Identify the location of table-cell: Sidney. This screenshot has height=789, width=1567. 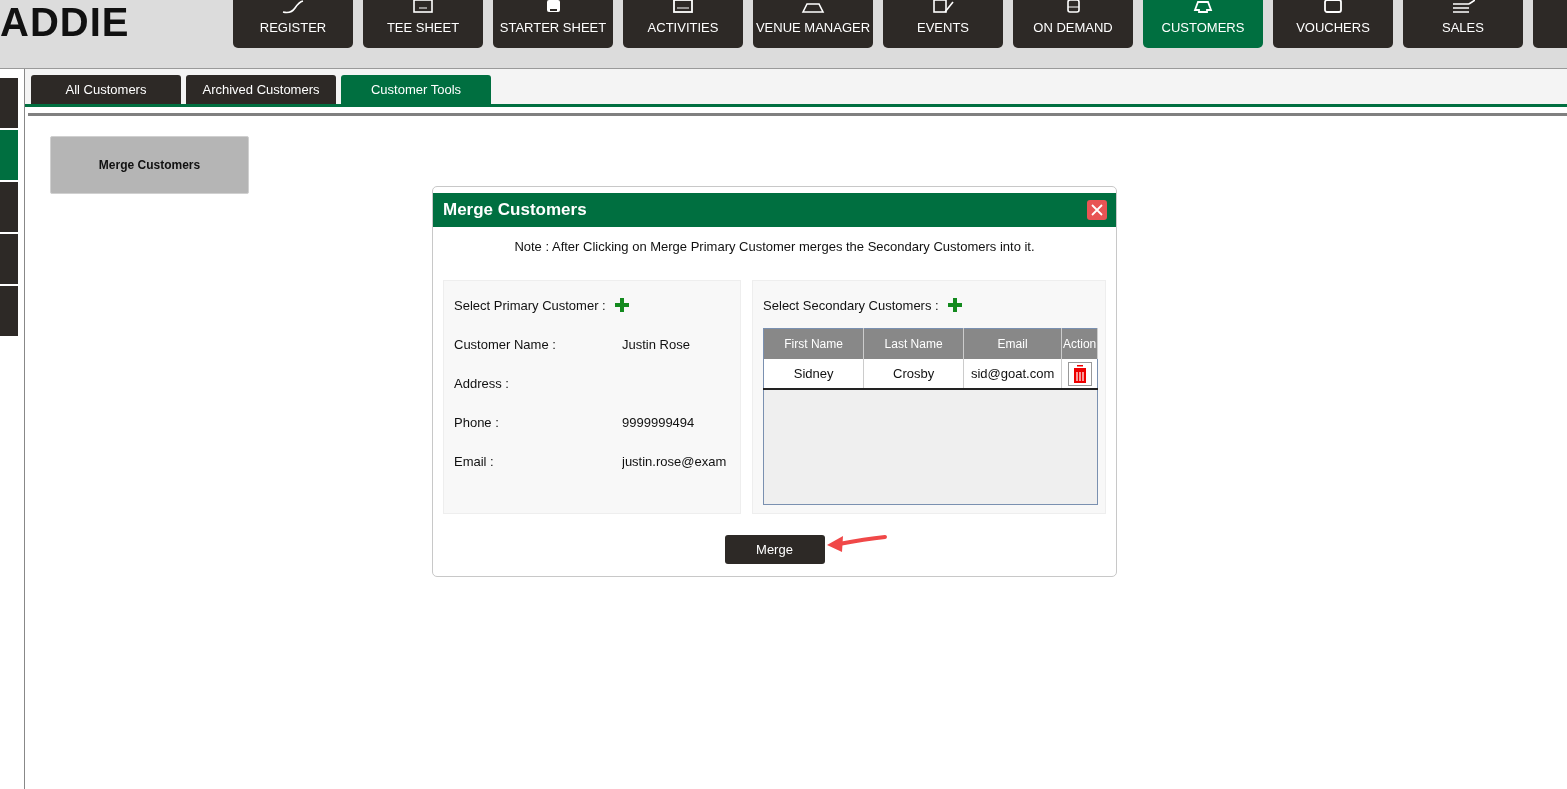
(813, 374).